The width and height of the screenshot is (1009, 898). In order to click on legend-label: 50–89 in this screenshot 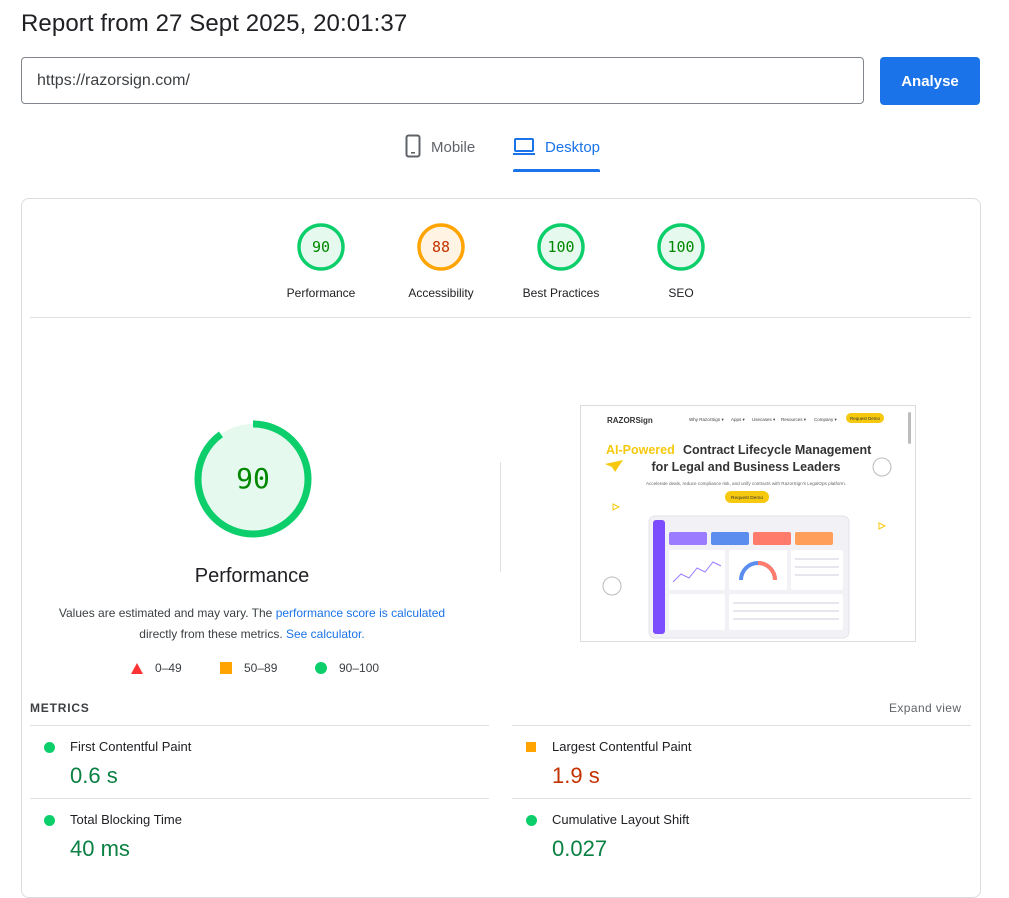, I will do `click(261, 668)`.